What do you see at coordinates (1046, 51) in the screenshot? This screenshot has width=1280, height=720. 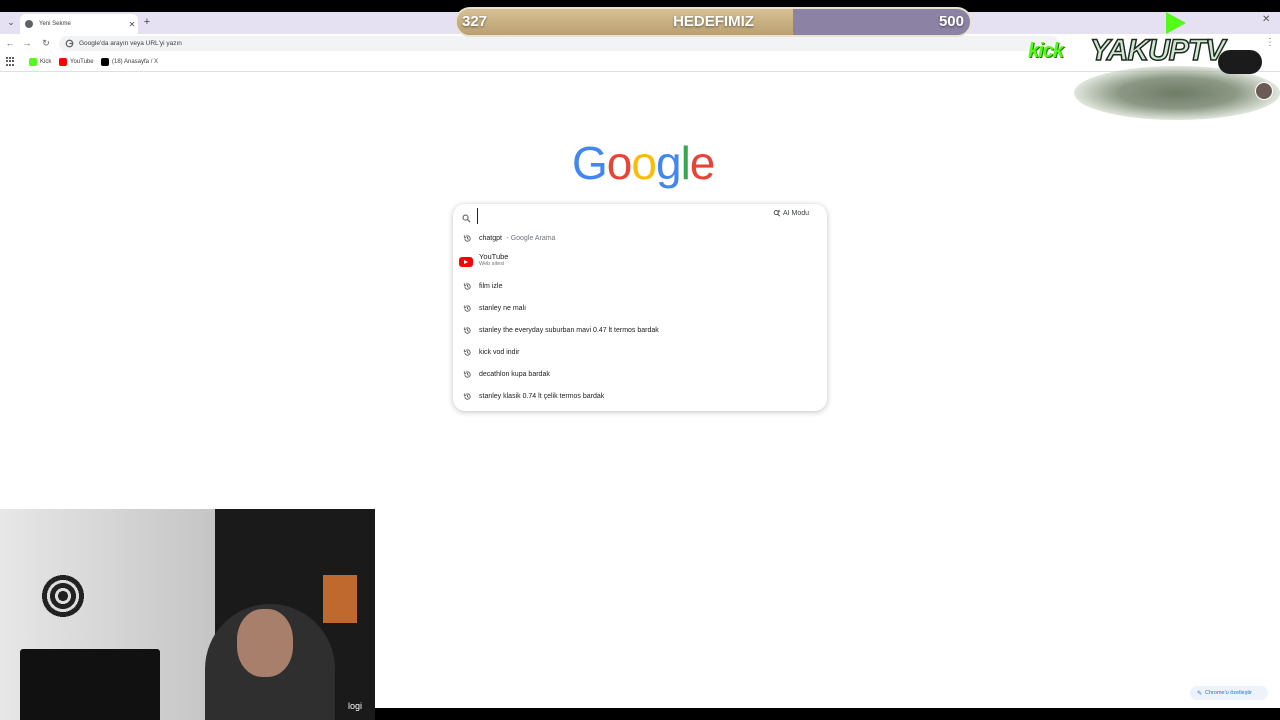 I see `kick-logo-text: kick` at bounding box center [1046, 51].